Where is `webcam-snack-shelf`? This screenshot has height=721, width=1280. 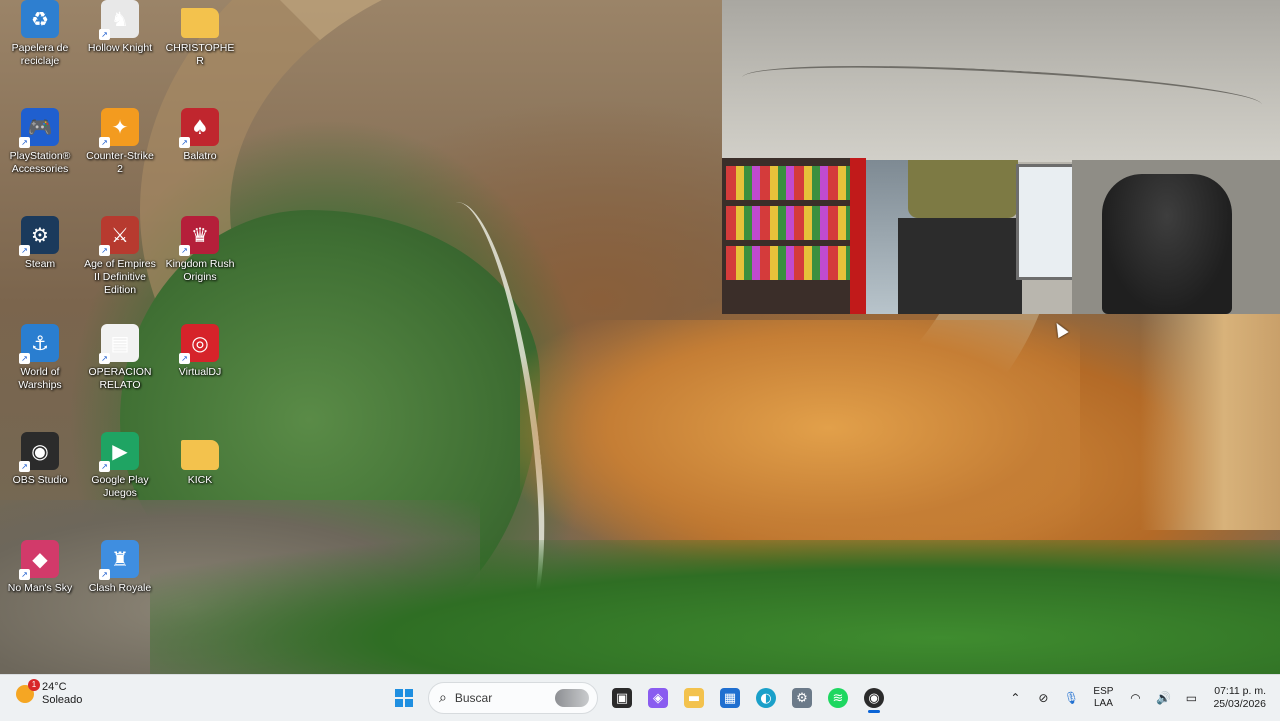 webcam-snack-shelf is located at coordinates (792, 236).